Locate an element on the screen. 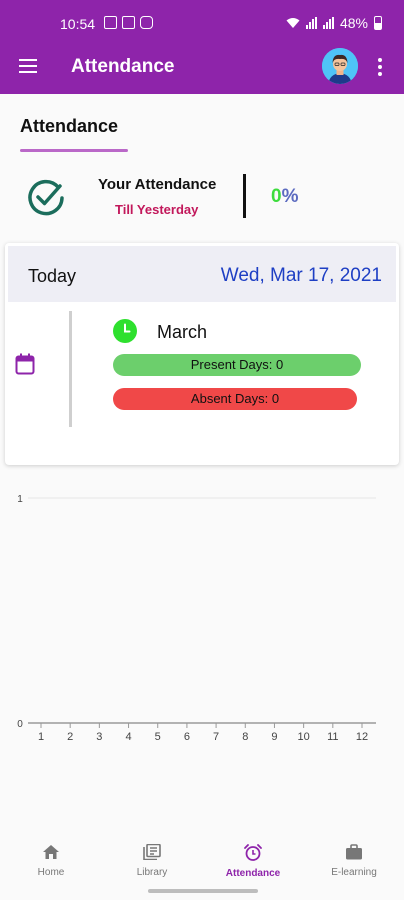 This screenshot has height=900, width=404. nav-library: Library is located at coordinates (152, 861).